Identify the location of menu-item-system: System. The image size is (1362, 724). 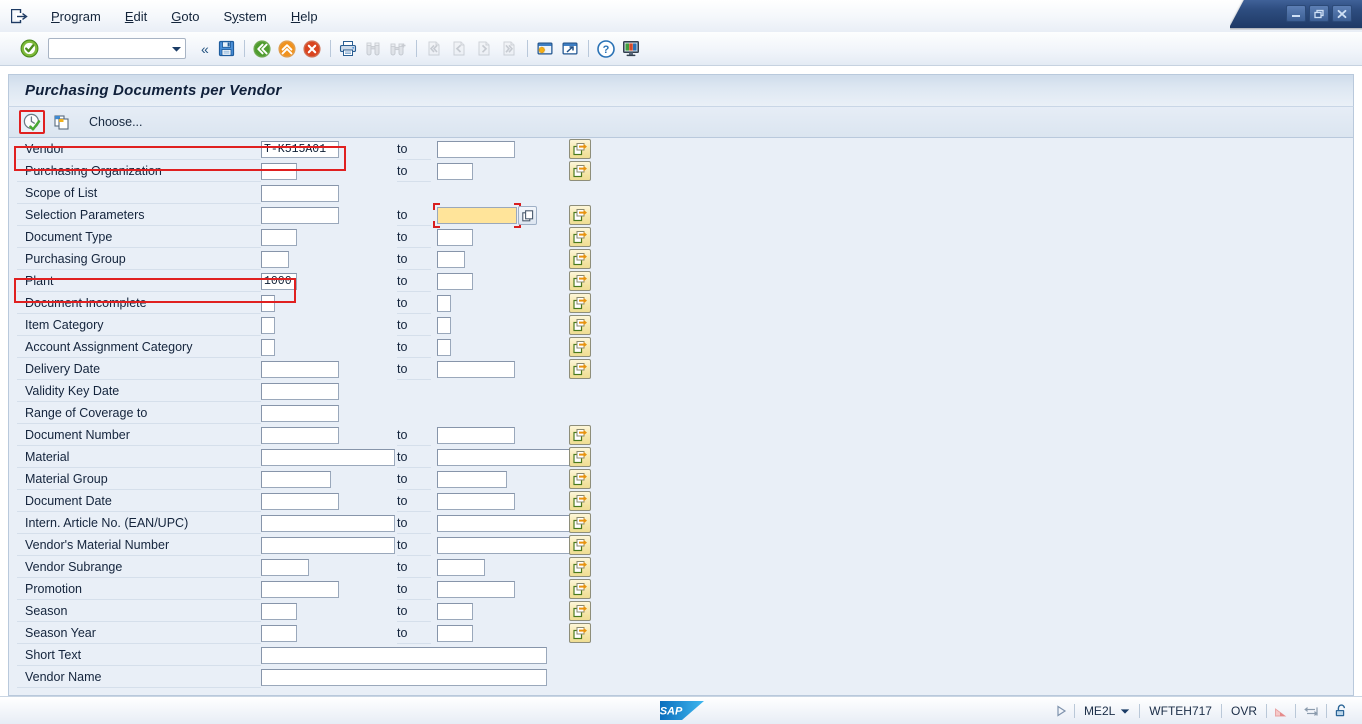
(244, 16).